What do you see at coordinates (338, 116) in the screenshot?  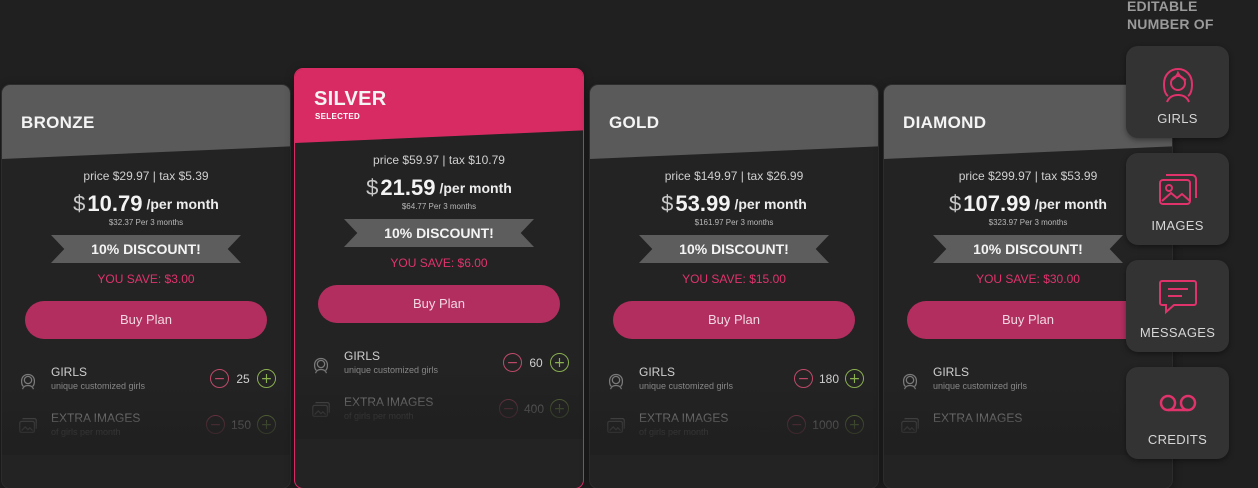 I see `selected-badge: SELECTED` at bounding box center [338, 116].